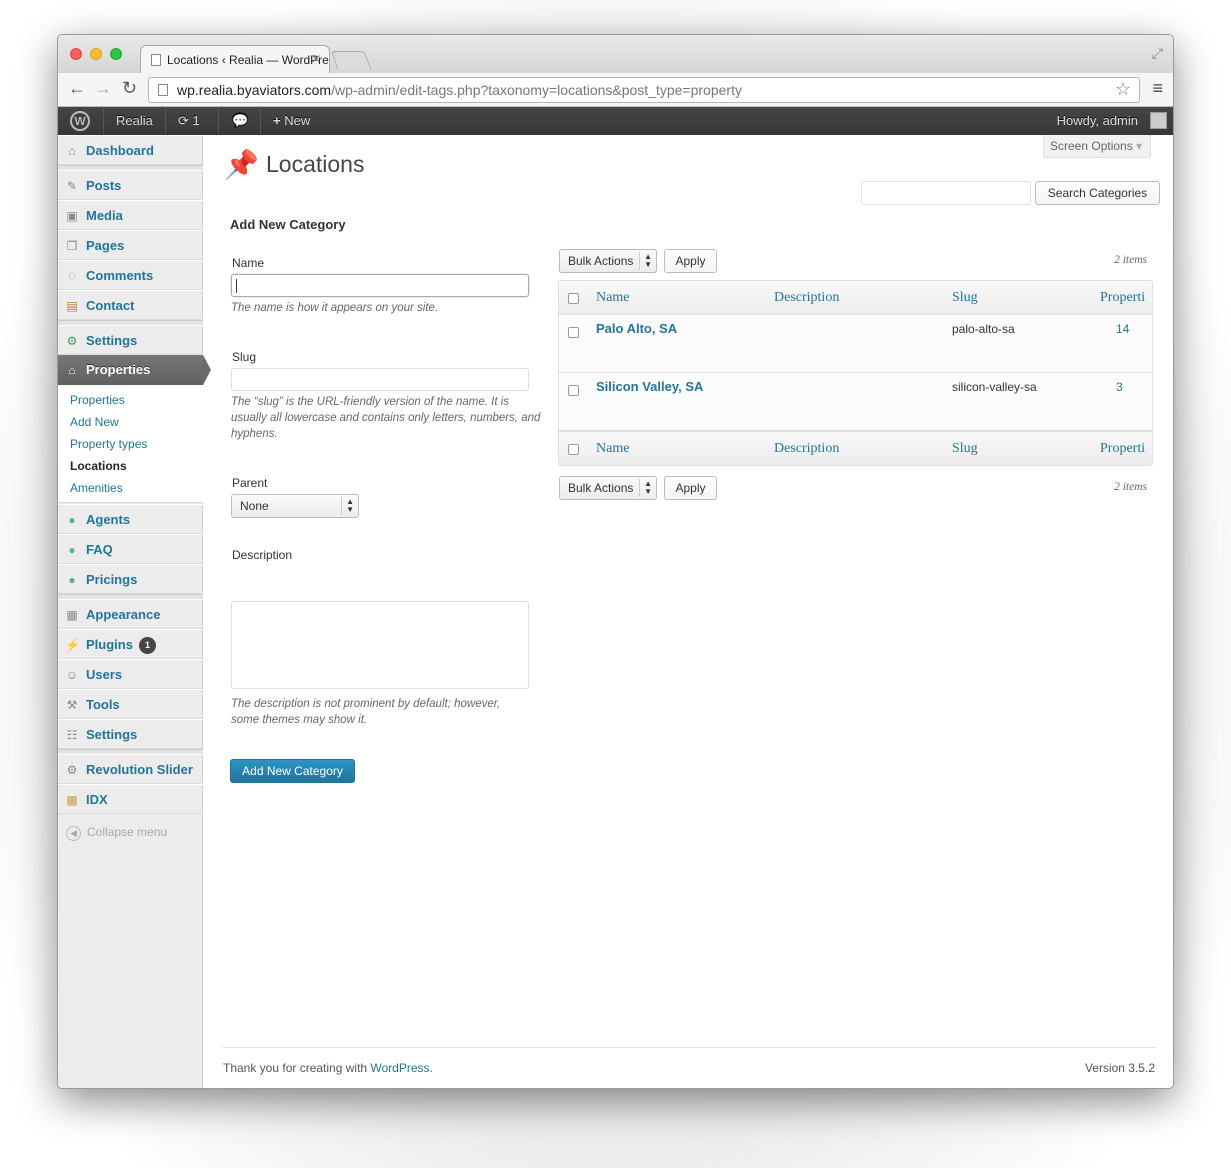  What do you see at coordinates (130, 400) in the screenshot?
I see `submenu-properties: Properties` at bounding box center [130, 400].